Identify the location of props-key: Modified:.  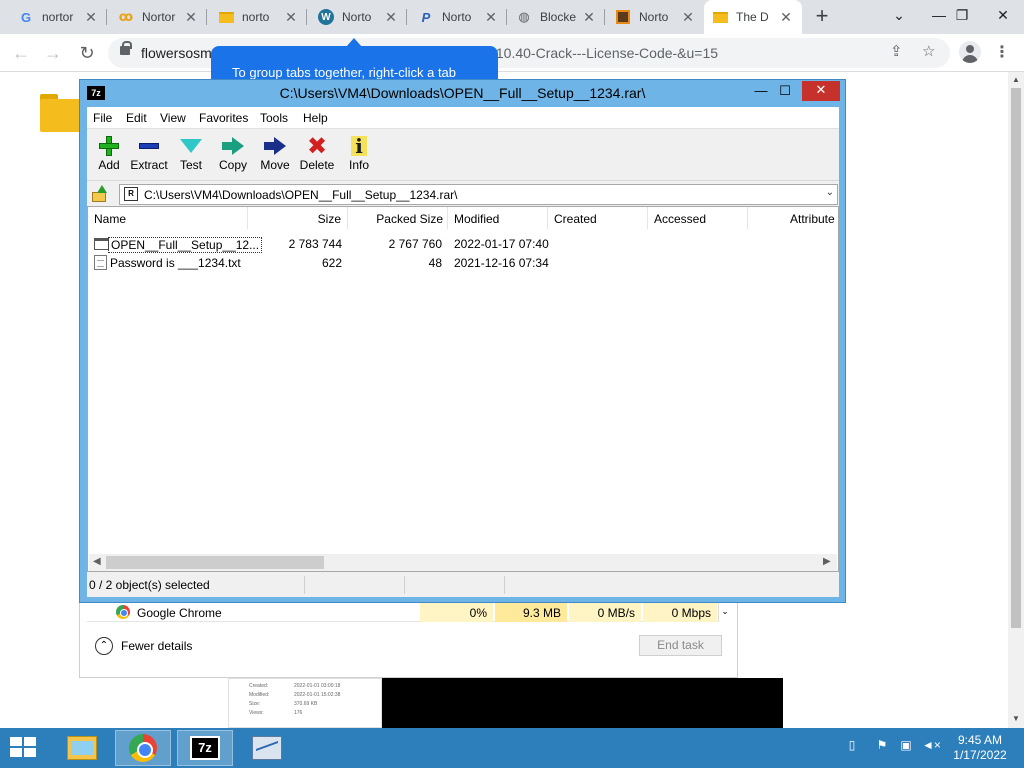
(259, 695).